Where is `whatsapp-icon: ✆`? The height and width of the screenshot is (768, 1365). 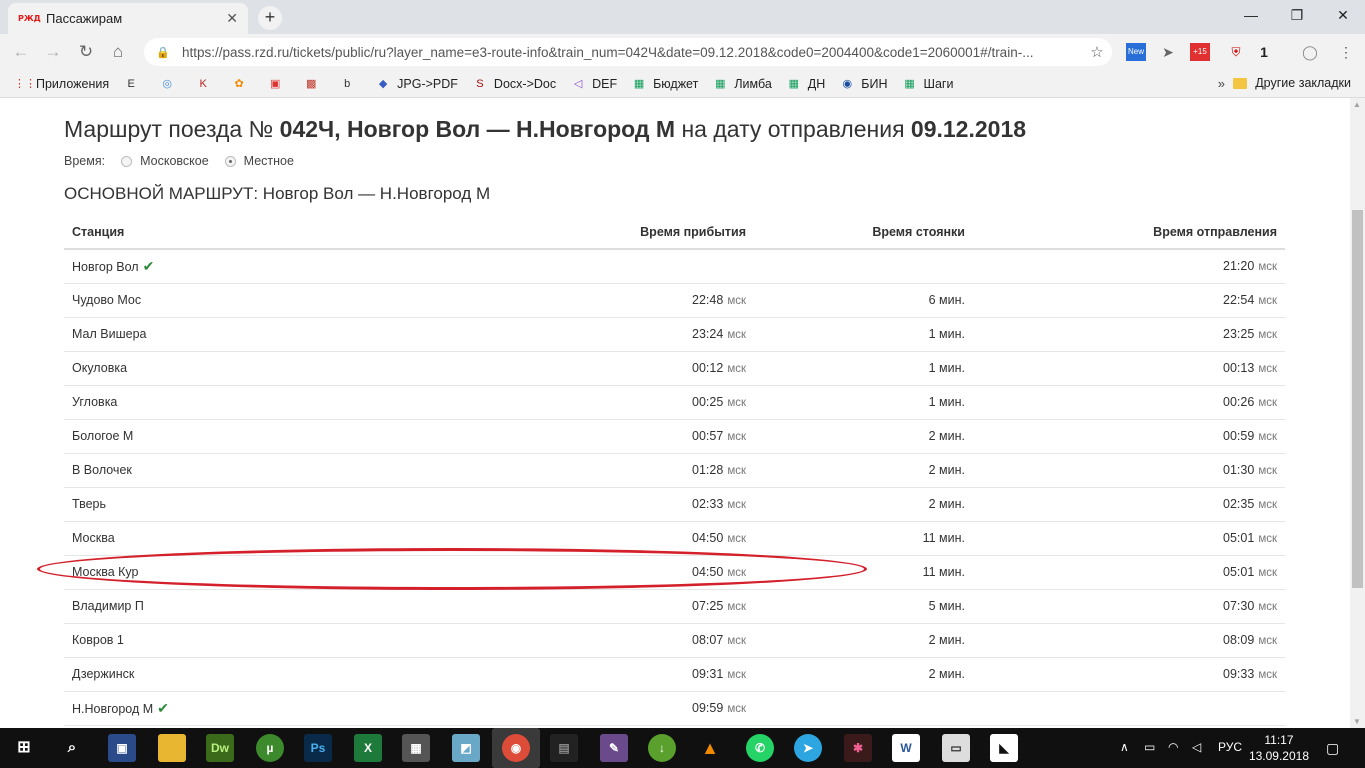 whatsapp-icon: ✆ is located at coordinates (760, 748).